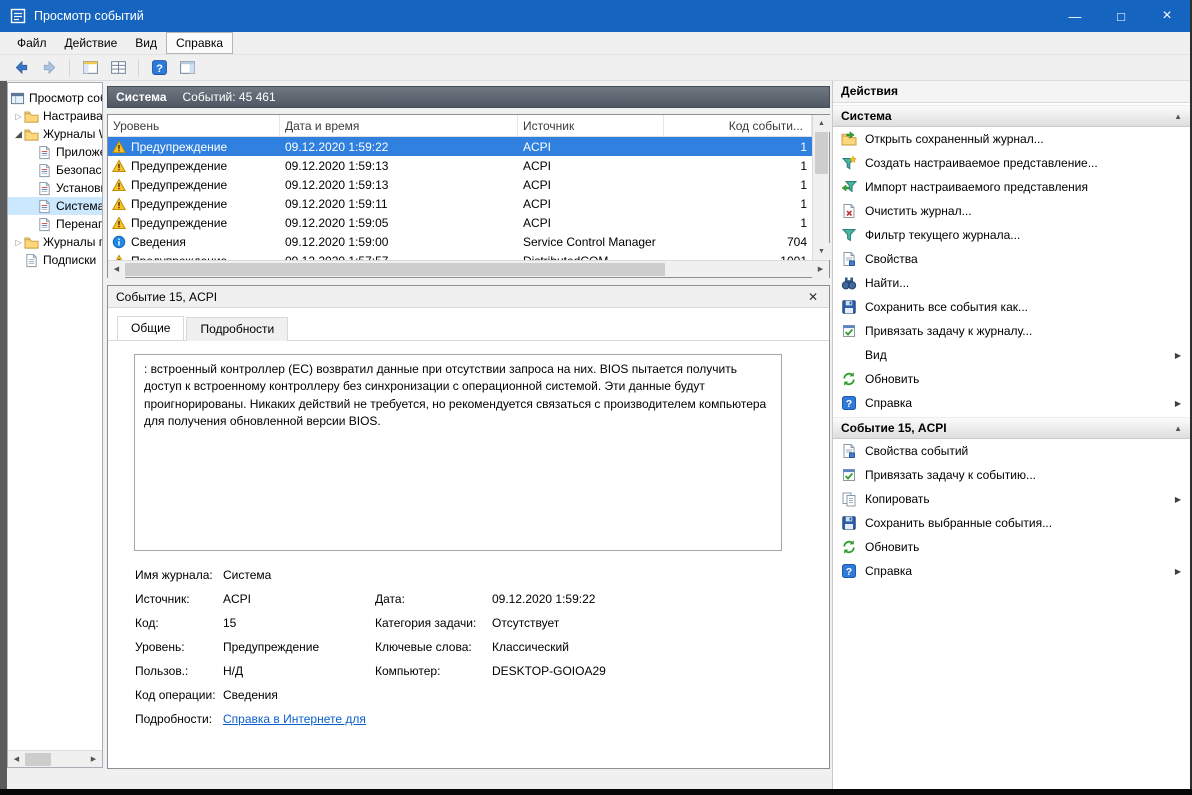 The image size is (1192, 795). Describe the element at coordinates (849, 523) in the screenshot. I see `save-icon` at that location.